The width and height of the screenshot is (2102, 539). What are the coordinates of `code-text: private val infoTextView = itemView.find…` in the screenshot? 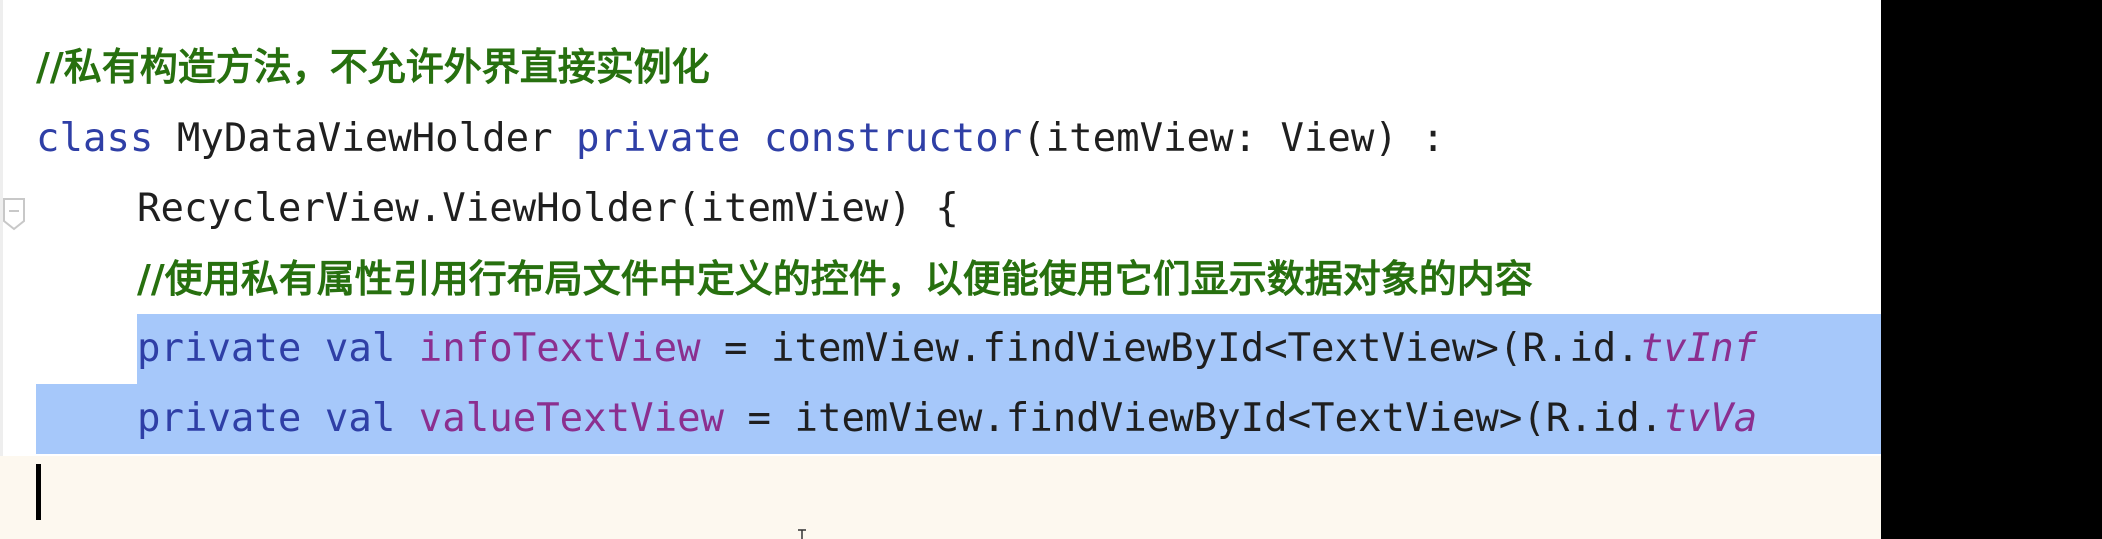 It's located at (947, 349).